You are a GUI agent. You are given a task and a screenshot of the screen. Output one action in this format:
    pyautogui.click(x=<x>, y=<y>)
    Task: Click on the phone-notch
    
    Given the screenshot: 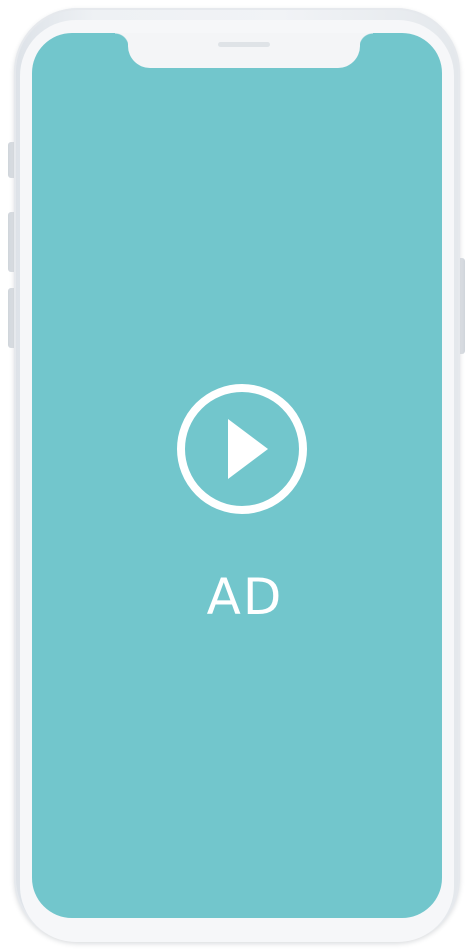 What is the action you would take?
    pyautogui.click(x=244, y=50)
    